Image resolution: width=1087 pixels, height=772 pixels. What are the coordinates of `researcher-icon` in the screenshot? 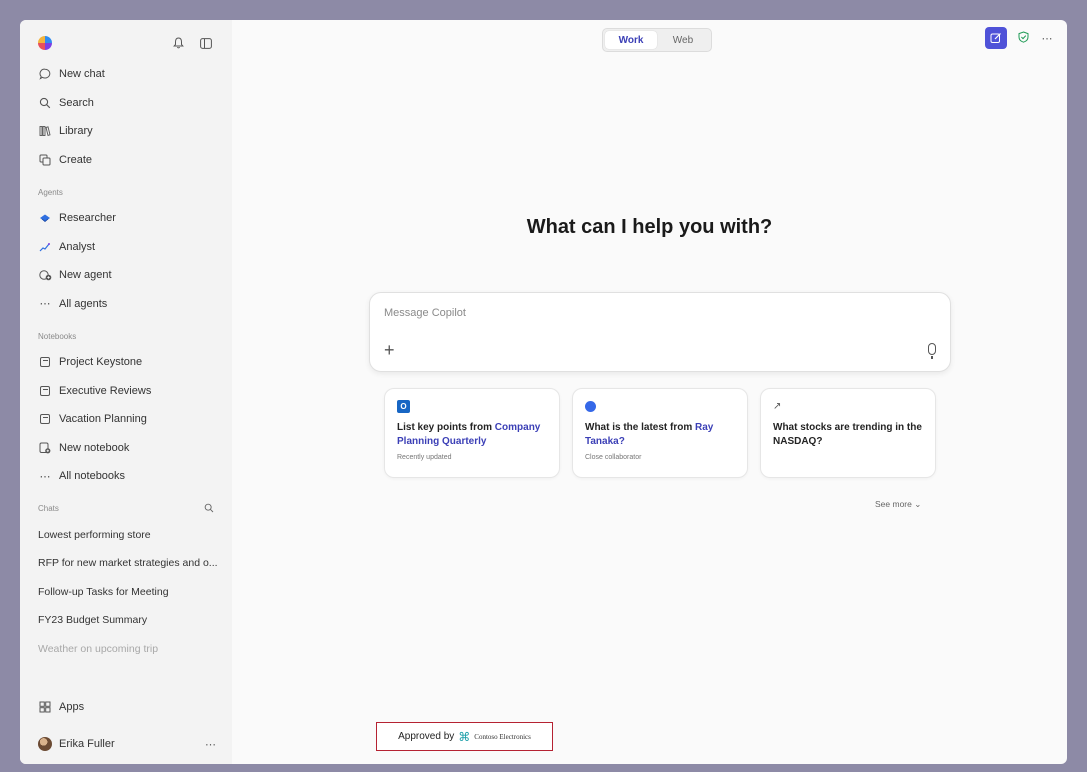 It's located at (45, 218).